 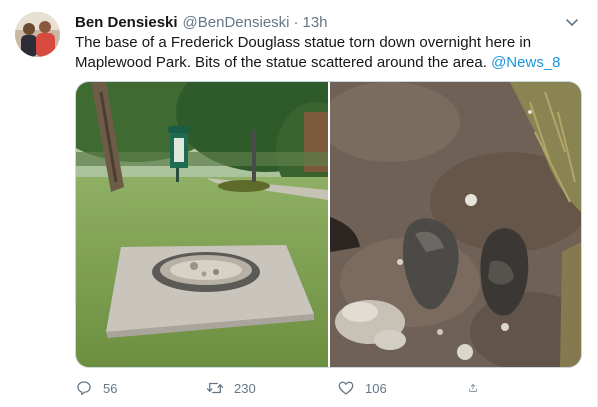 What do you see at coordinates (572, 22) in the screenshot?
I see `chevron-down-icon` at bounding box center [572, 22].